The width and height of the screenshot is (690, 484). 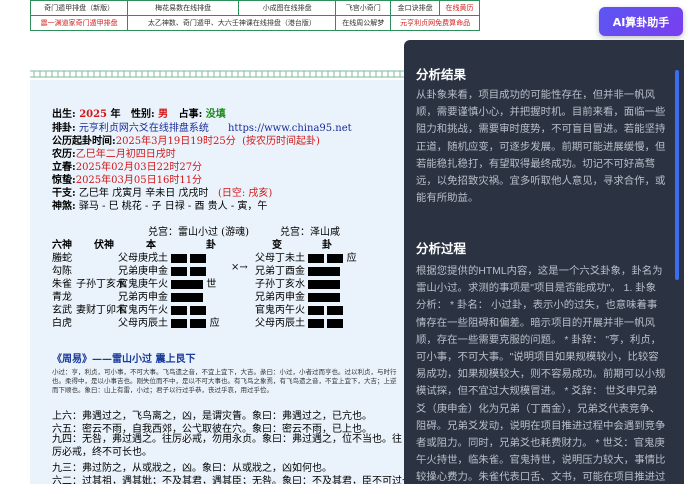 I want to click on shensha-line: 神煞: 驿马 - 巳 桃花 - 子 日禄 - 酉 贵人 - 寅，午, so click(x=160, y=206).